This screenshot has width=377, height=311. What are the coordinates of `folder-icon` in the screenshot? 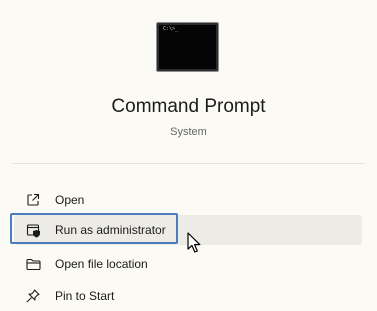 It's located at (33, 264).